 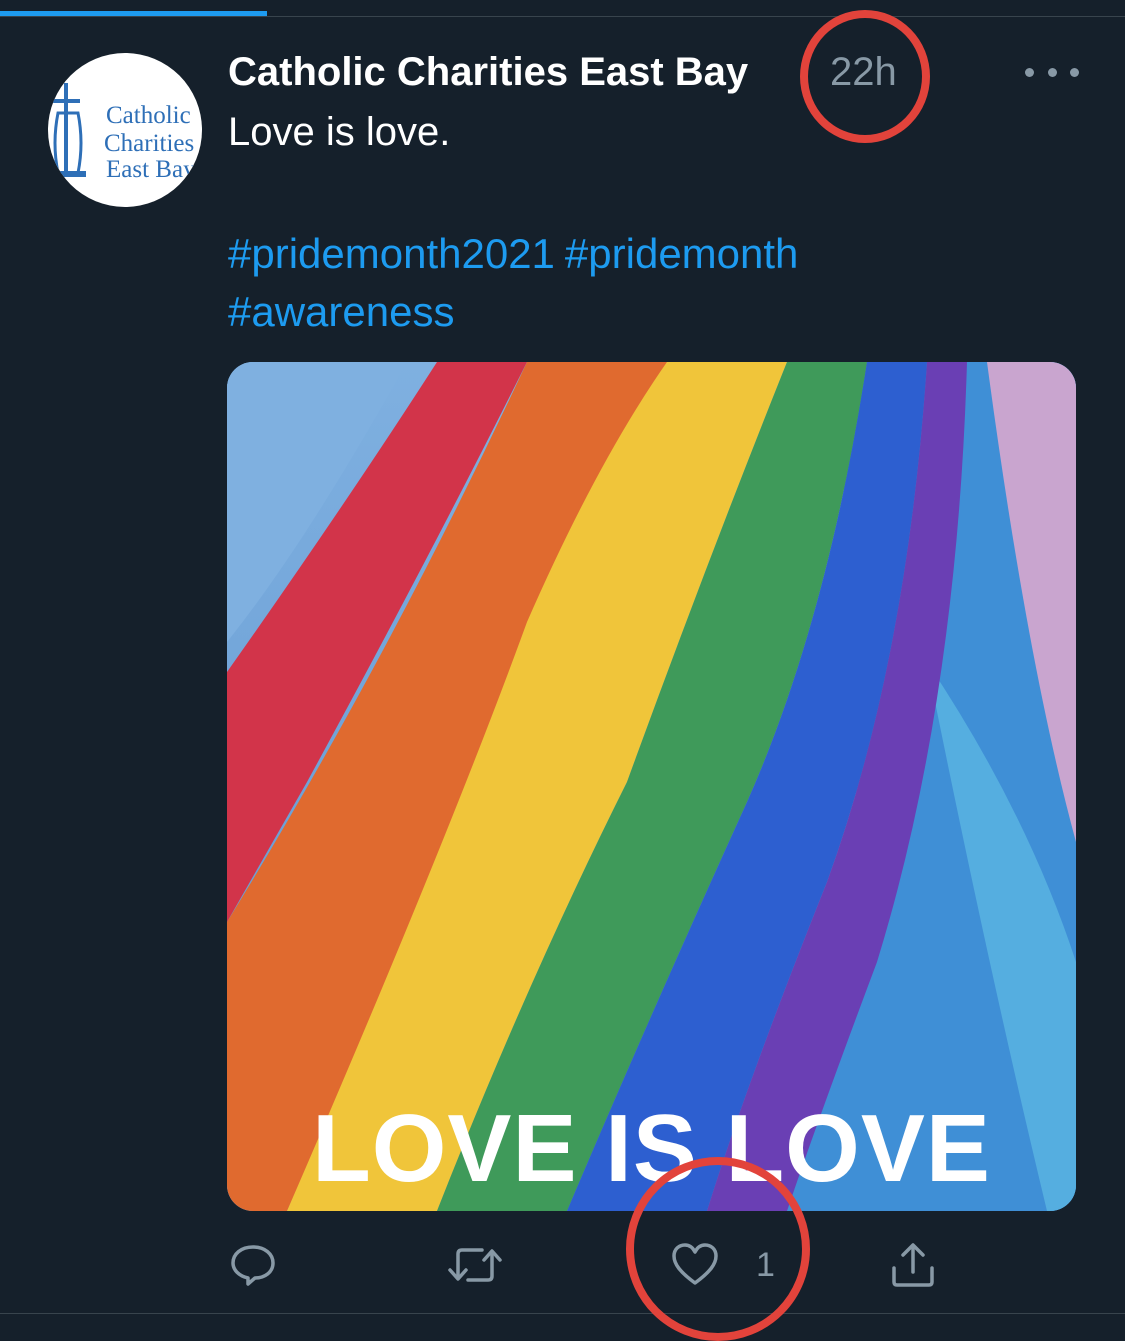 I want to click on share-icon, so click(x=913, y=1265).